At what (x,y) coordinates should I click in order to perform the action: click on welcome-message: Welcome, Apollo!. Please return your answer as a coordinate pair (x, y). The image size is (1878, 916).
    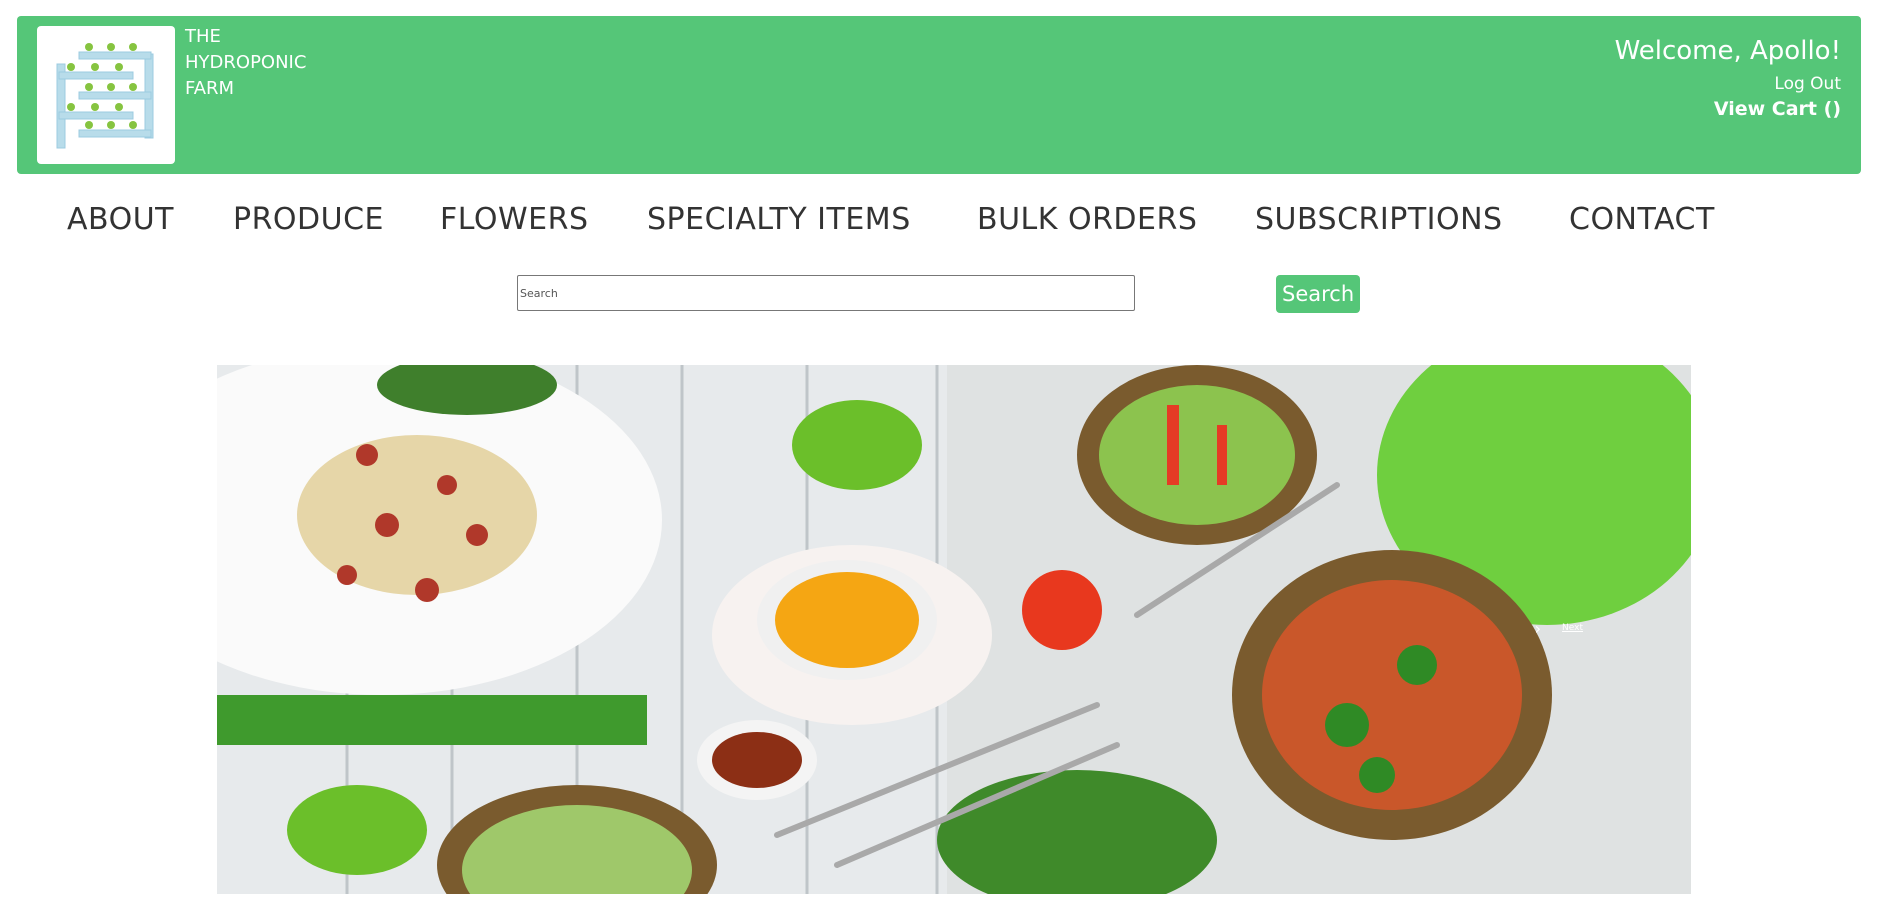
    Looking at the image, I should click on (1727, 51).